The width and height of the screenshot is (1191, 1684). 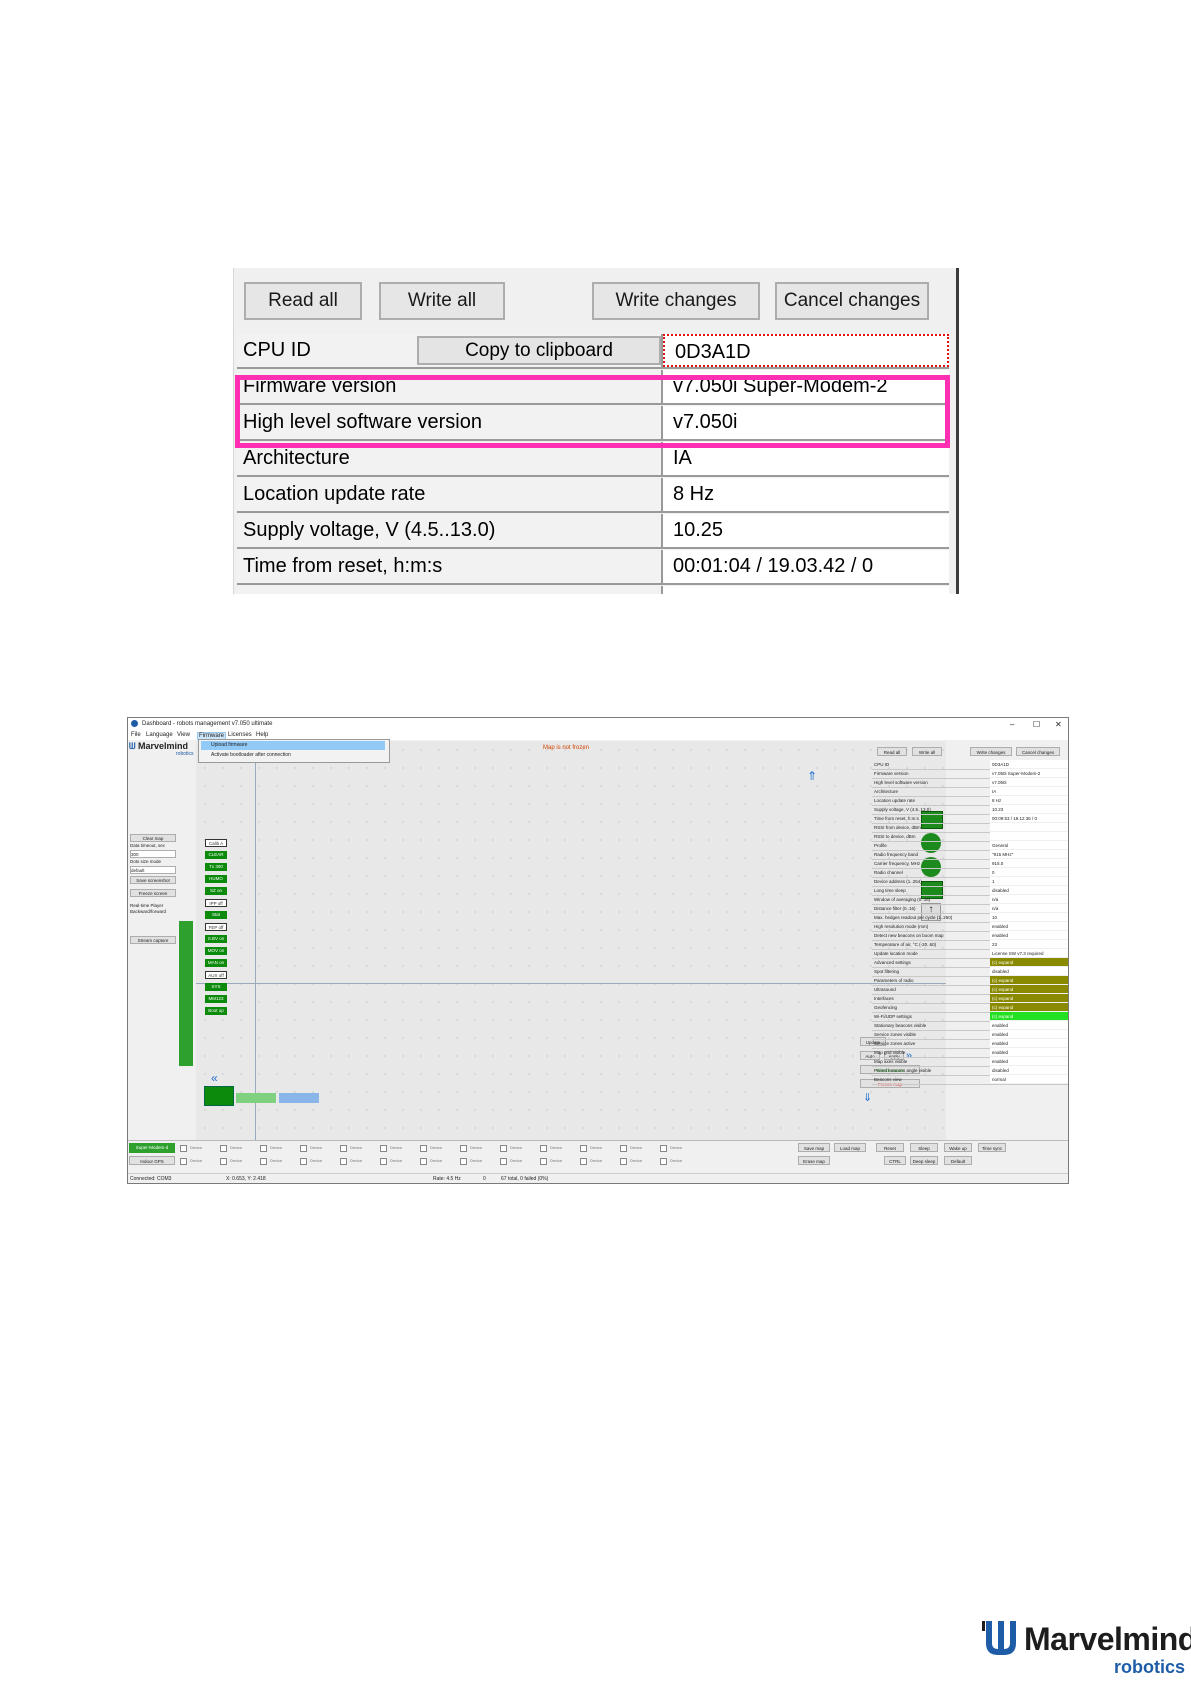 What do you see at coordinates (1029, 800) in the screenshot?
I see `property-value: 8 Hz` at bounding box center [1029, 800].